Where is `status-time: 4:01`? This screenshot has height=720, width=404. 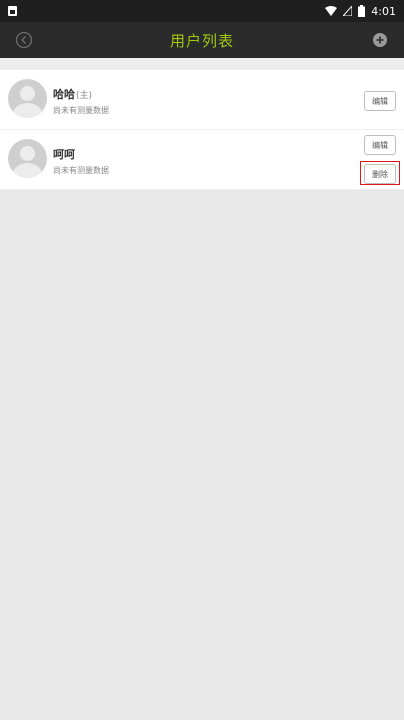
status-time: 4:01 is located at coordinates (383, 11).